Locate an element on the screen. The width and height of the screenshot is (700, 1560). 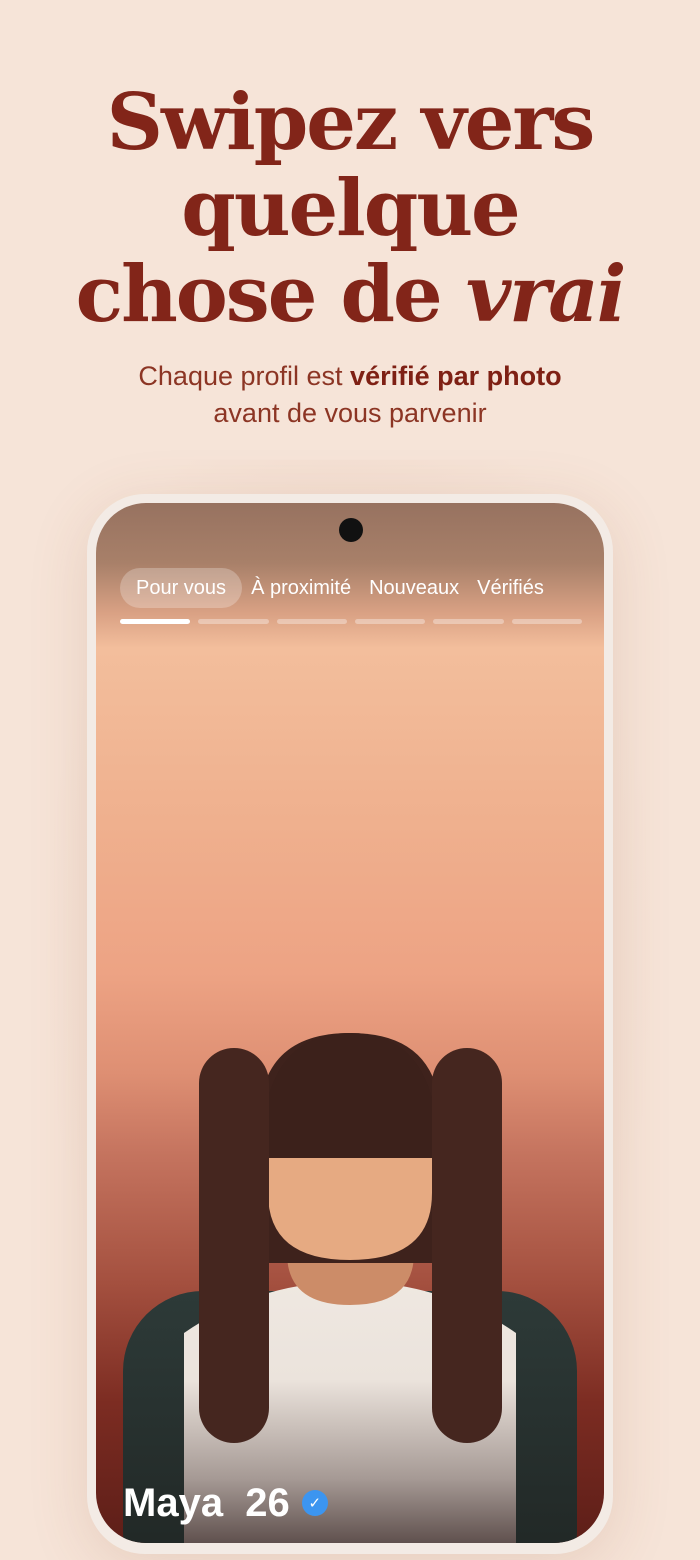
profile-name-row: Maya 26 ✓ is located at coordinates (225, 1503).